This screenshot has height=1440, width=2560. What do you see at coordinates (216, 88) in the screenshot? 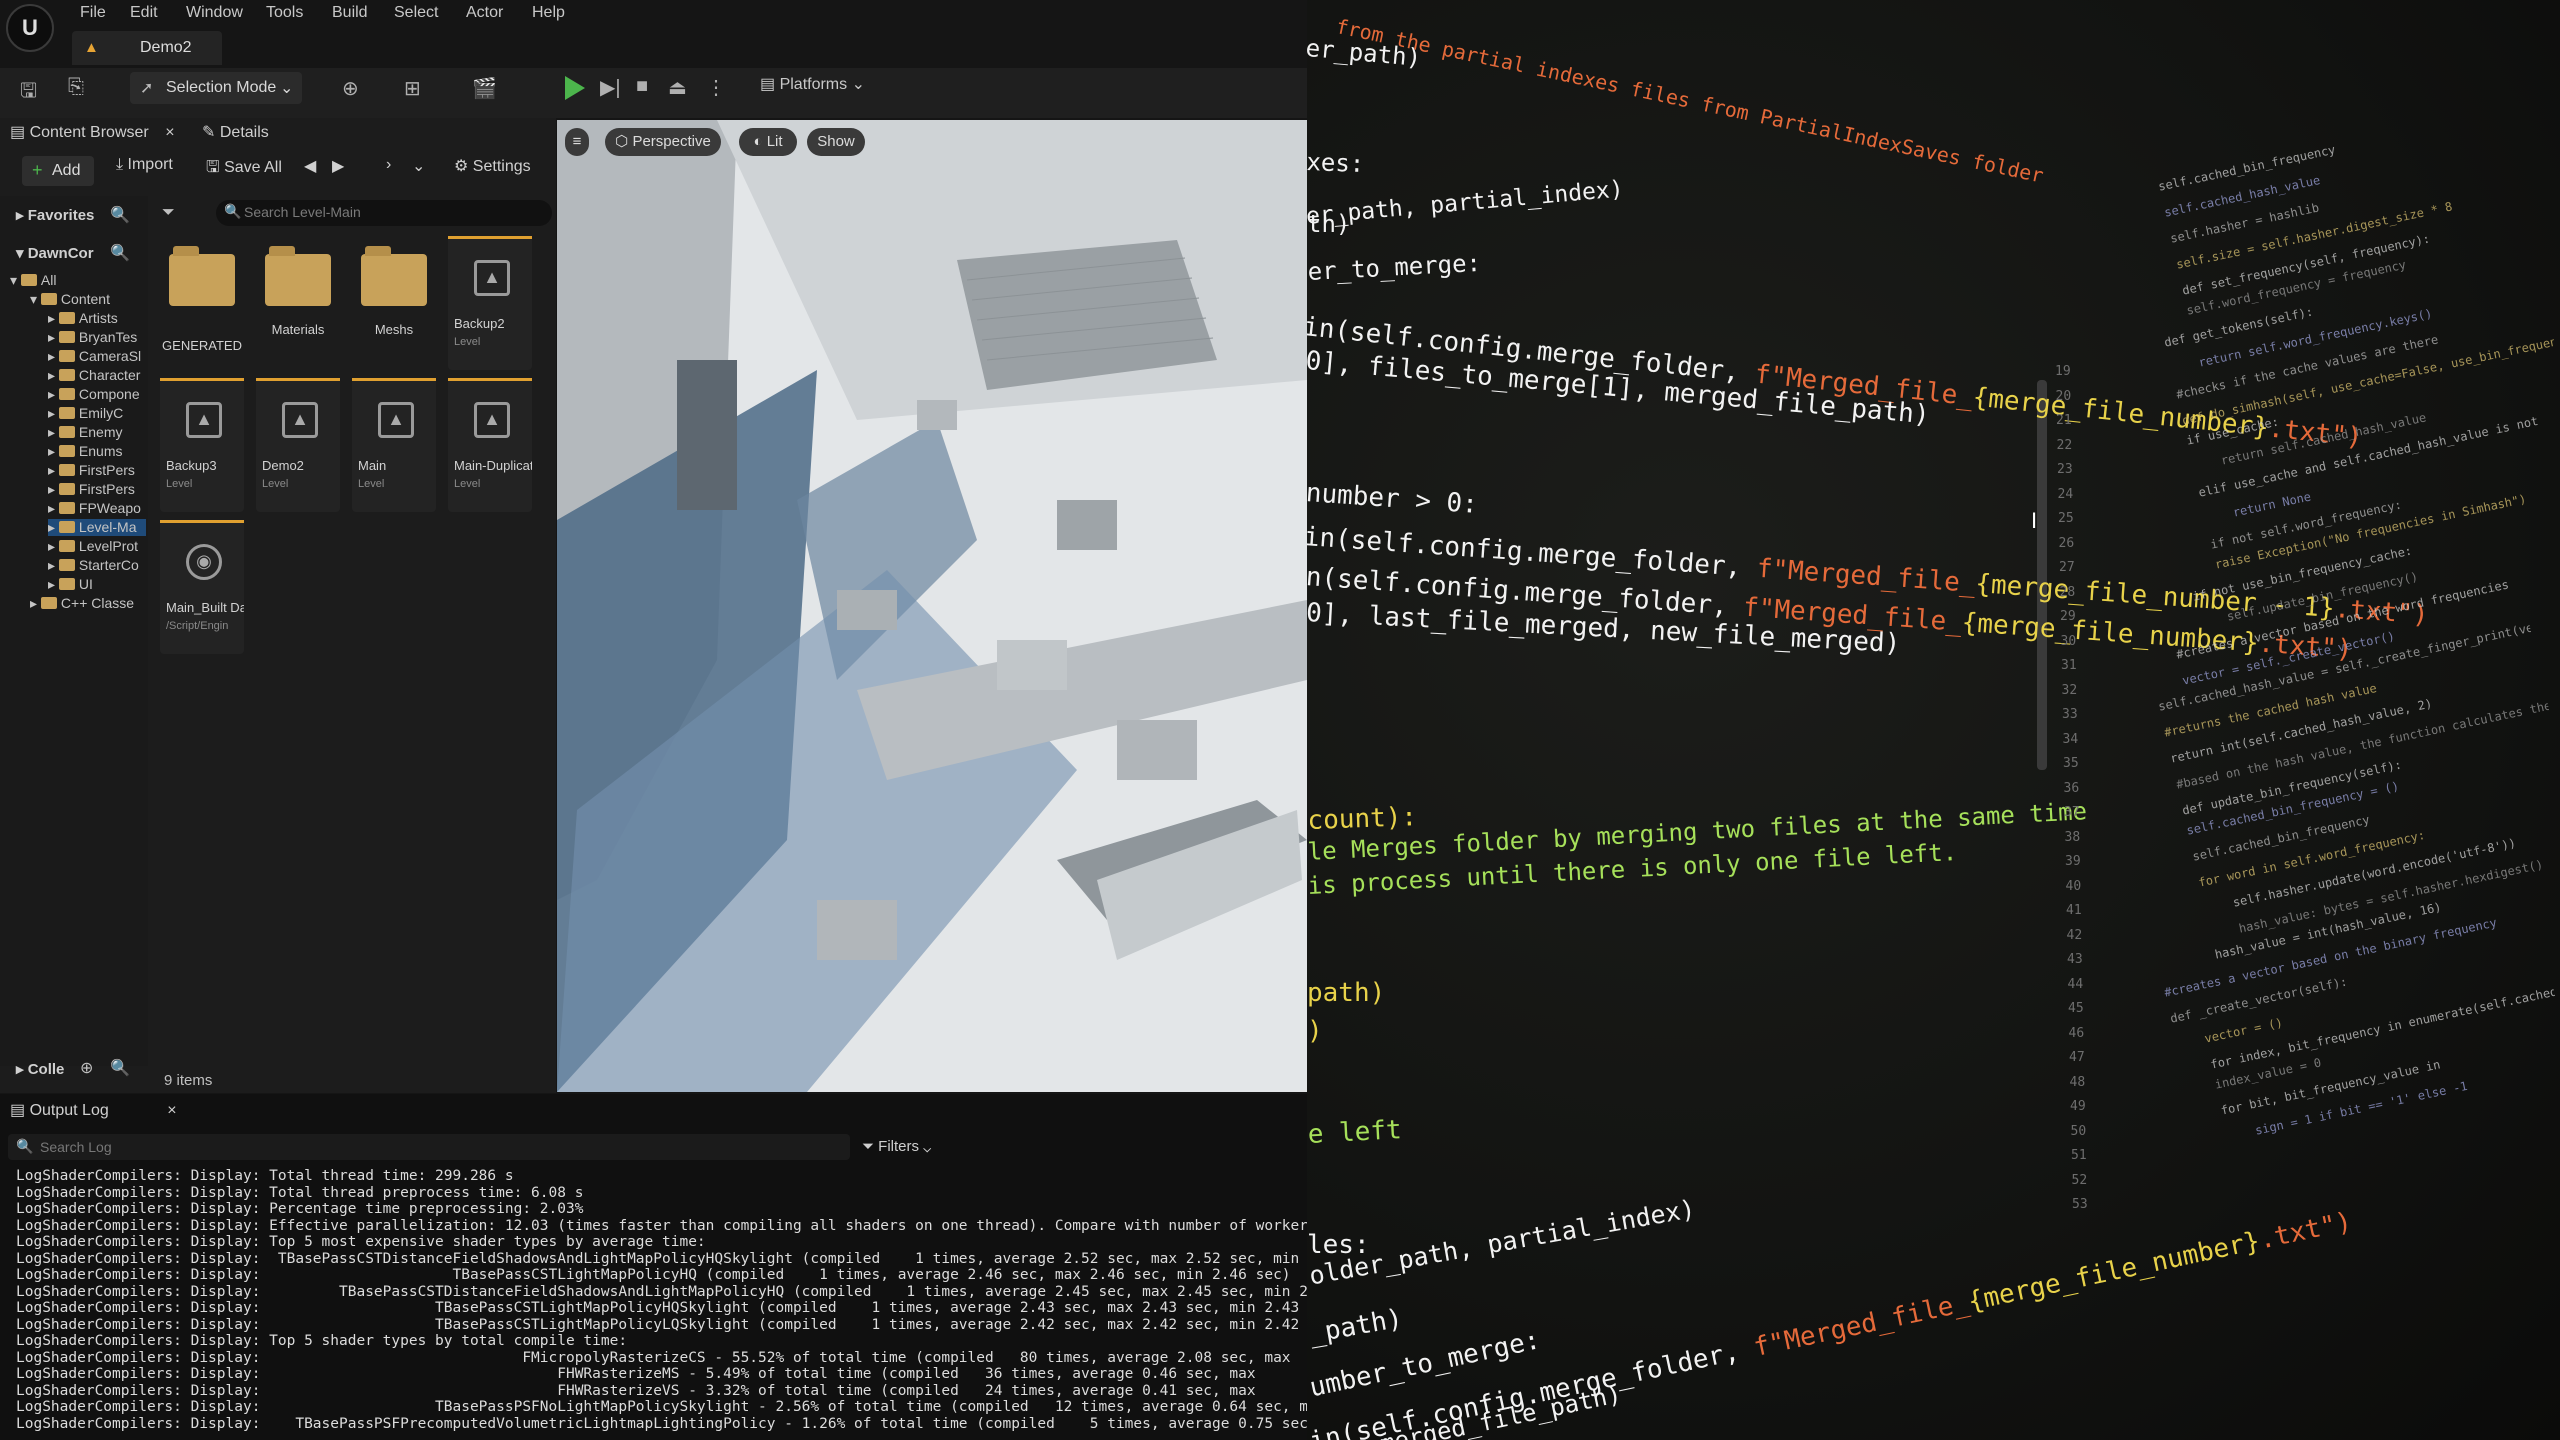
I see `selection-mode-dropdown: ➚ Selection Mode ⌄` at bounding box center [216, 88].